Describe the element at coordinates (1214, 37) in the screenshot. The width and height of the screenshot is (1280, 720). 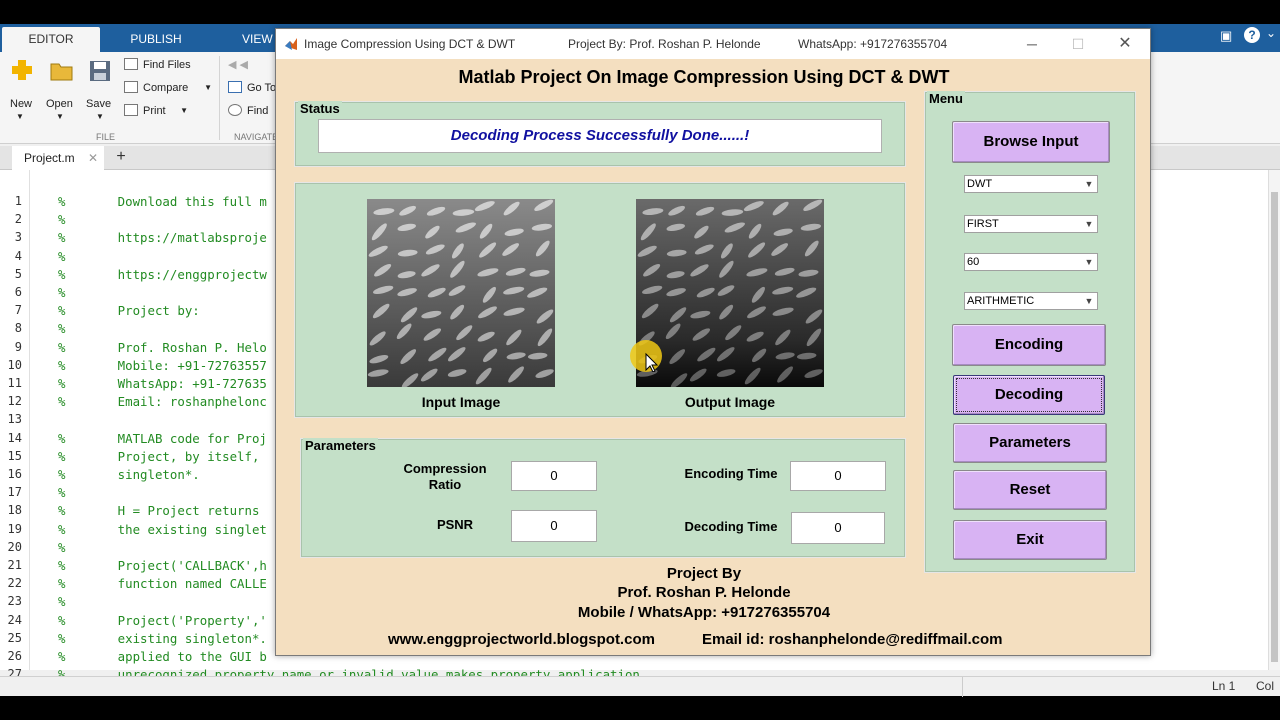
I see `quick-access-toolbar: ▣ ? ⌄` at that location.